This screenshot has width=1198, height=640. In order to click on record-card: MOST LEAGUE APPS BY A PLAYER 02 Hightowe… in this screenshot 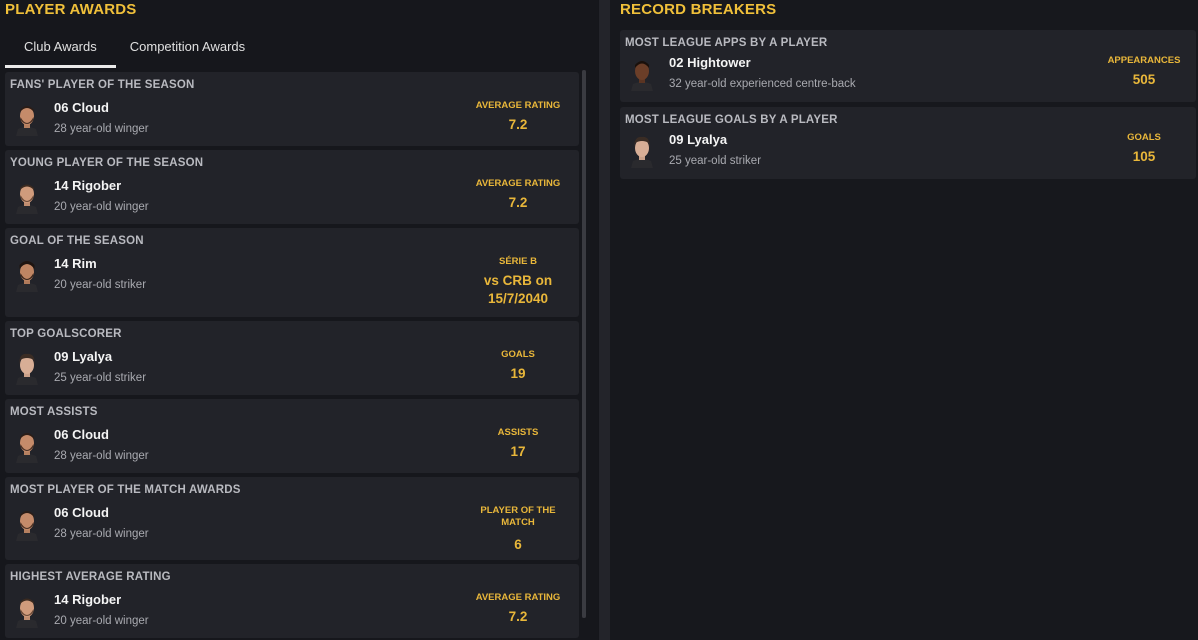, I will do `click(908, 66)`.